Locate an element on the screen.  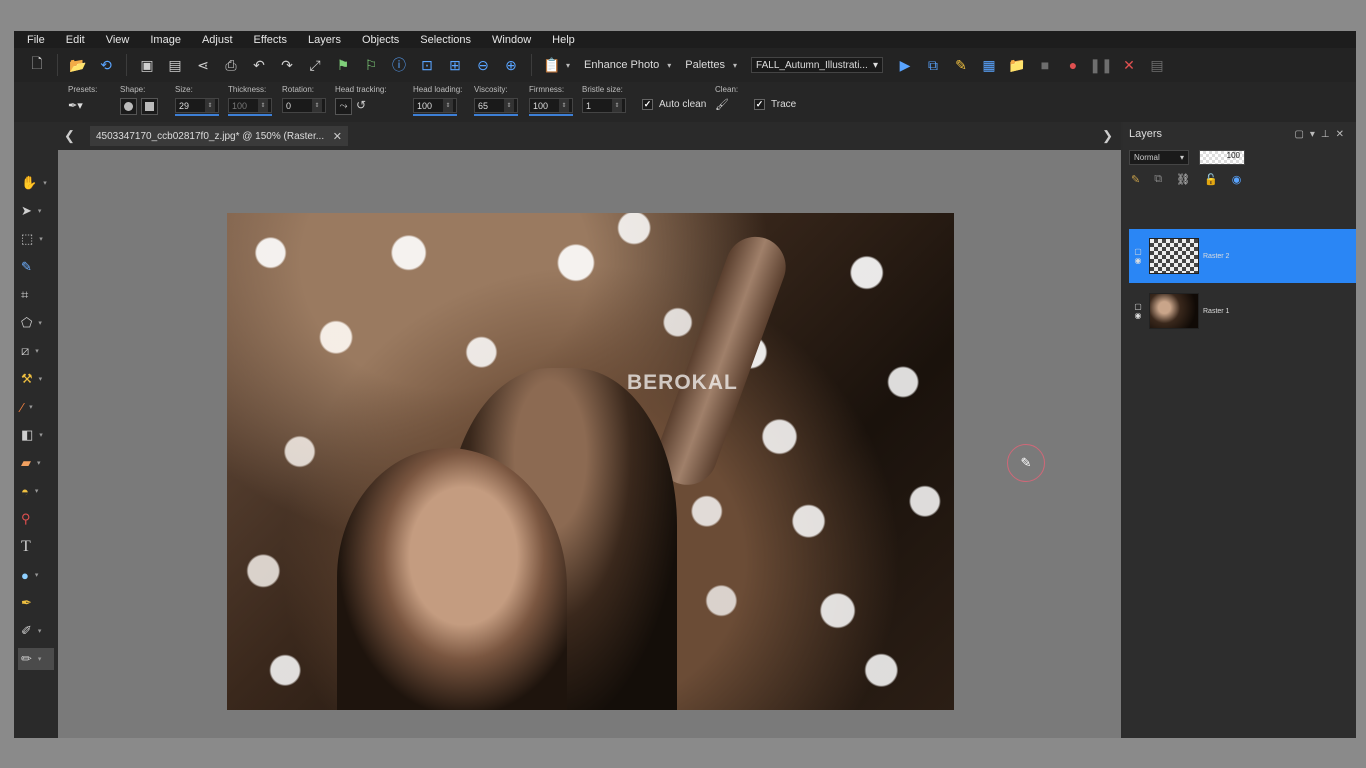
paste-icon: 📋 is located at coordinates (552, 65).